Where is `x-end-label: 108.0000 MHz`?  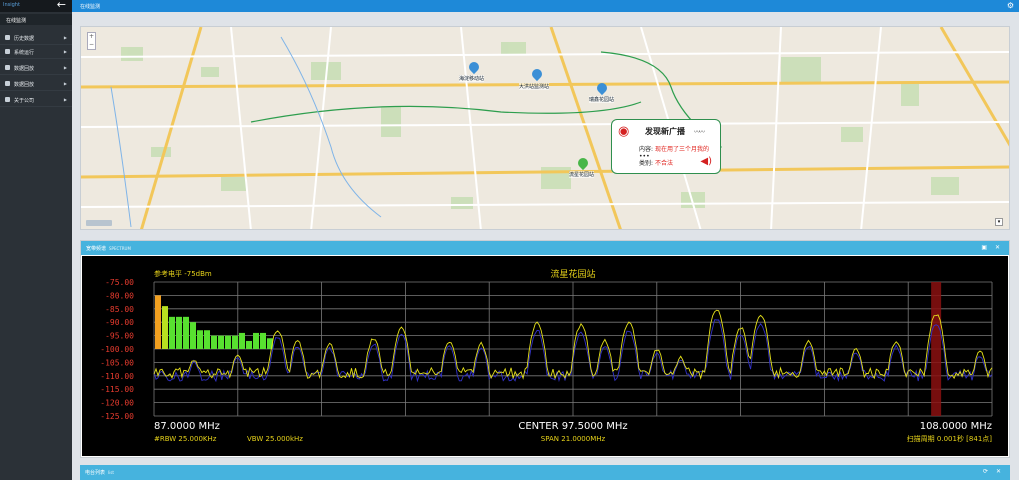 x-end-label: 108.0000 MHz is located at coordinates (956, 426).